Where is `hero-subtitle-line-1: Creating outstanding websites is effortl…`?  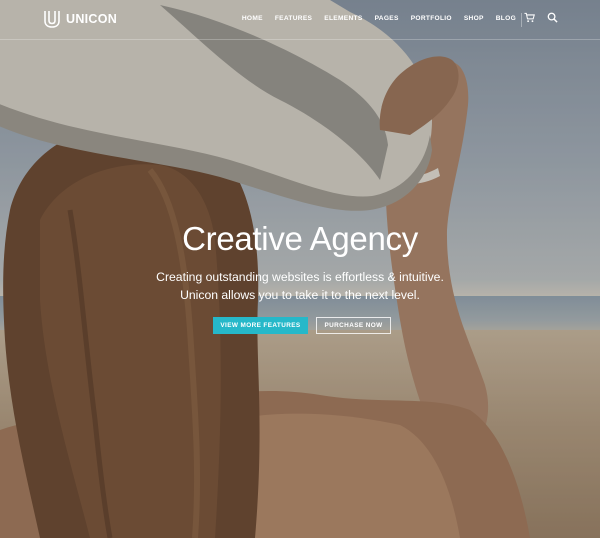 hero-subtitle-line-1: Creating outstanding websites is effortl… is located at coordinates (300, 277).